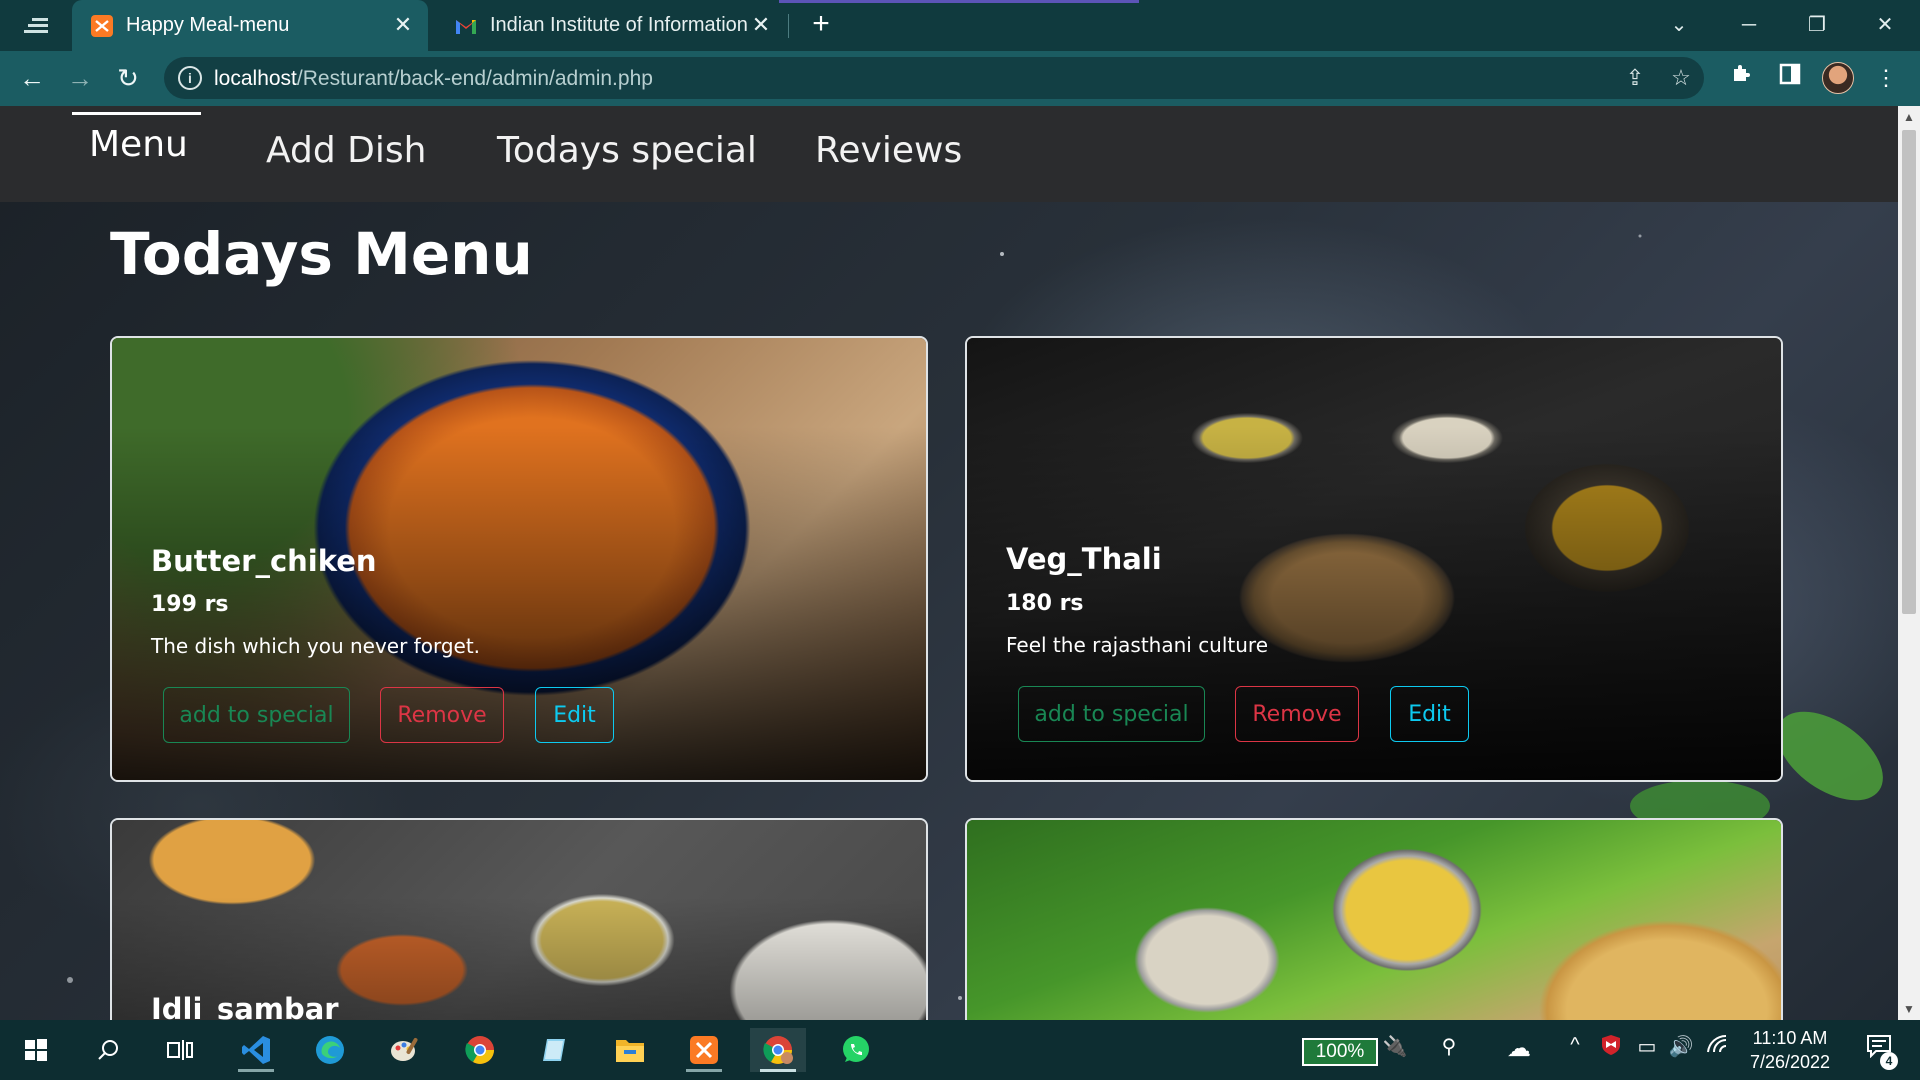 The width and height of the screenshot is (1920, 1080). I want to click on dish-description: The dish which you never forget., so click(316, 646).